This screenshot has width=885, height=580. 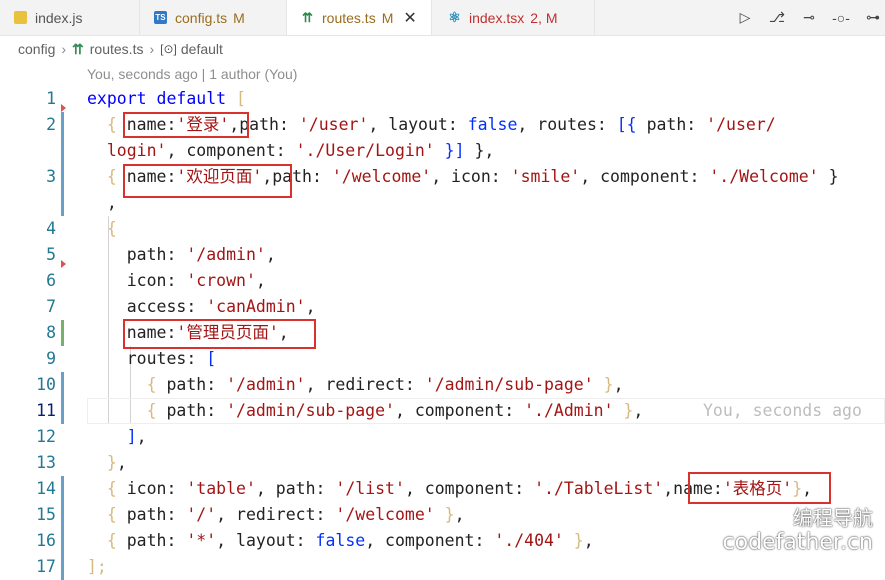 What do you see at coordinates (479, 150) in the screenshot?
I see `code-token: },` at bounding box center [479, 150].